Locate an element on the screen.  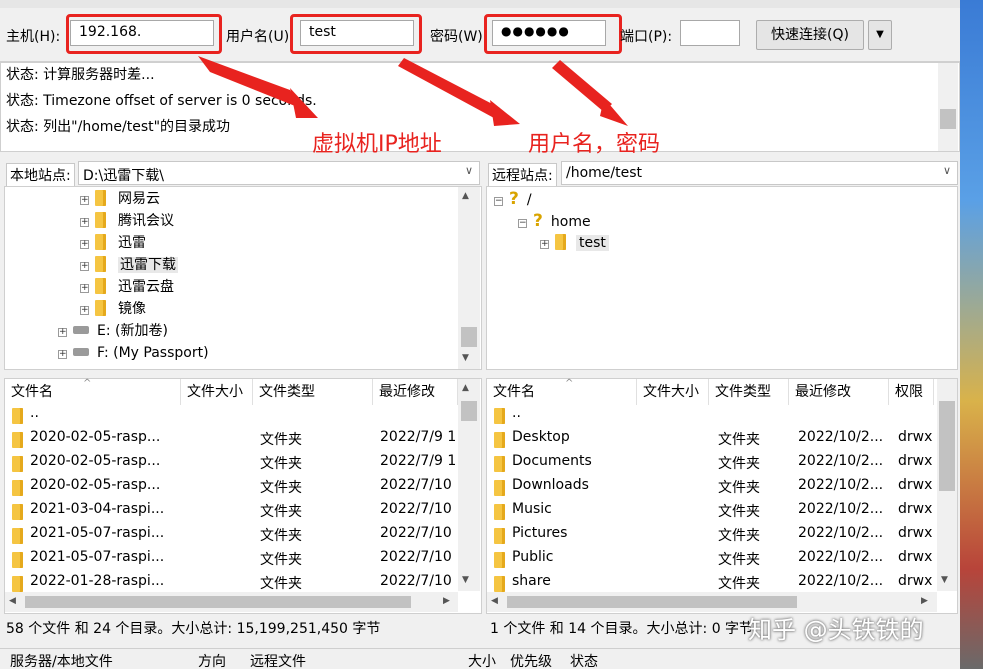
local-tree-scrollbar: ▲ ▼ is located at coordinates (469, 278).